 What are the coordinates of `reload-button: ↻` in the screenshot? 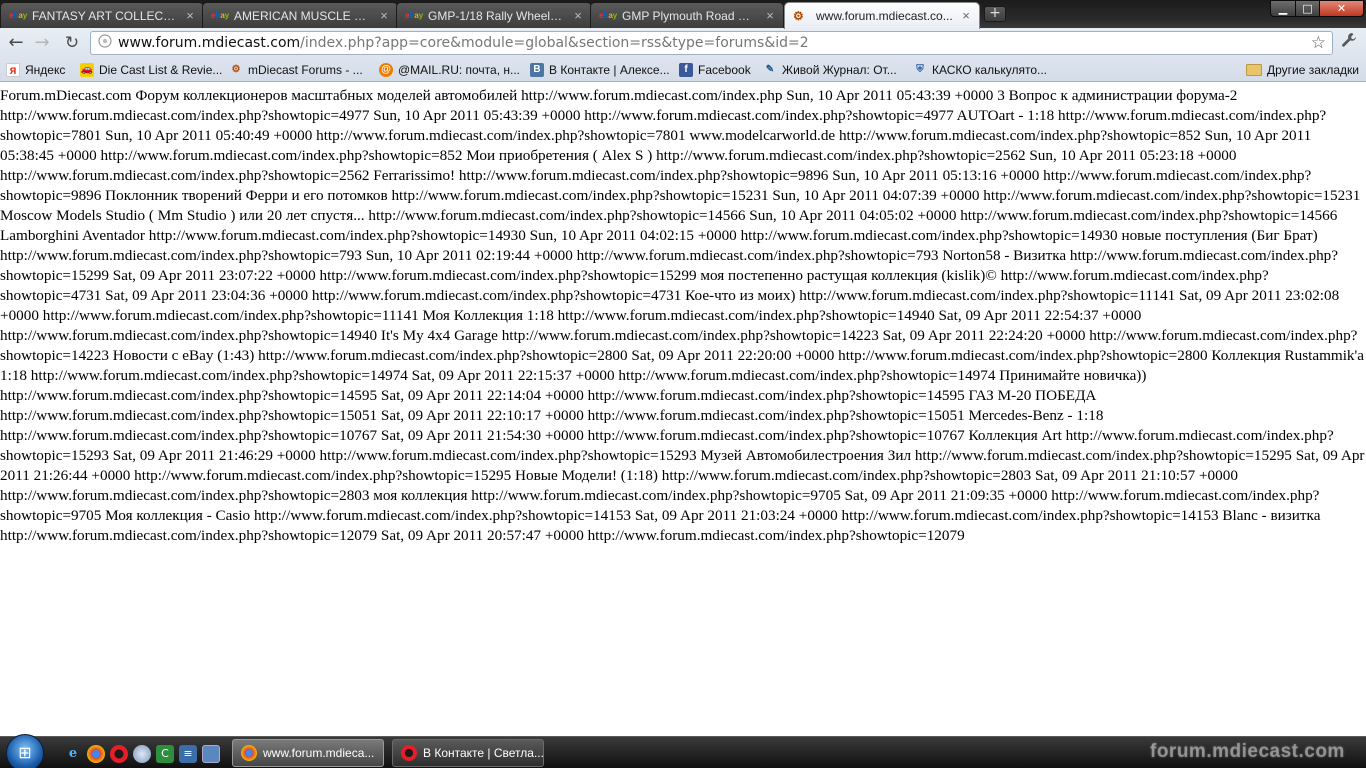 It's located at (72, 43).